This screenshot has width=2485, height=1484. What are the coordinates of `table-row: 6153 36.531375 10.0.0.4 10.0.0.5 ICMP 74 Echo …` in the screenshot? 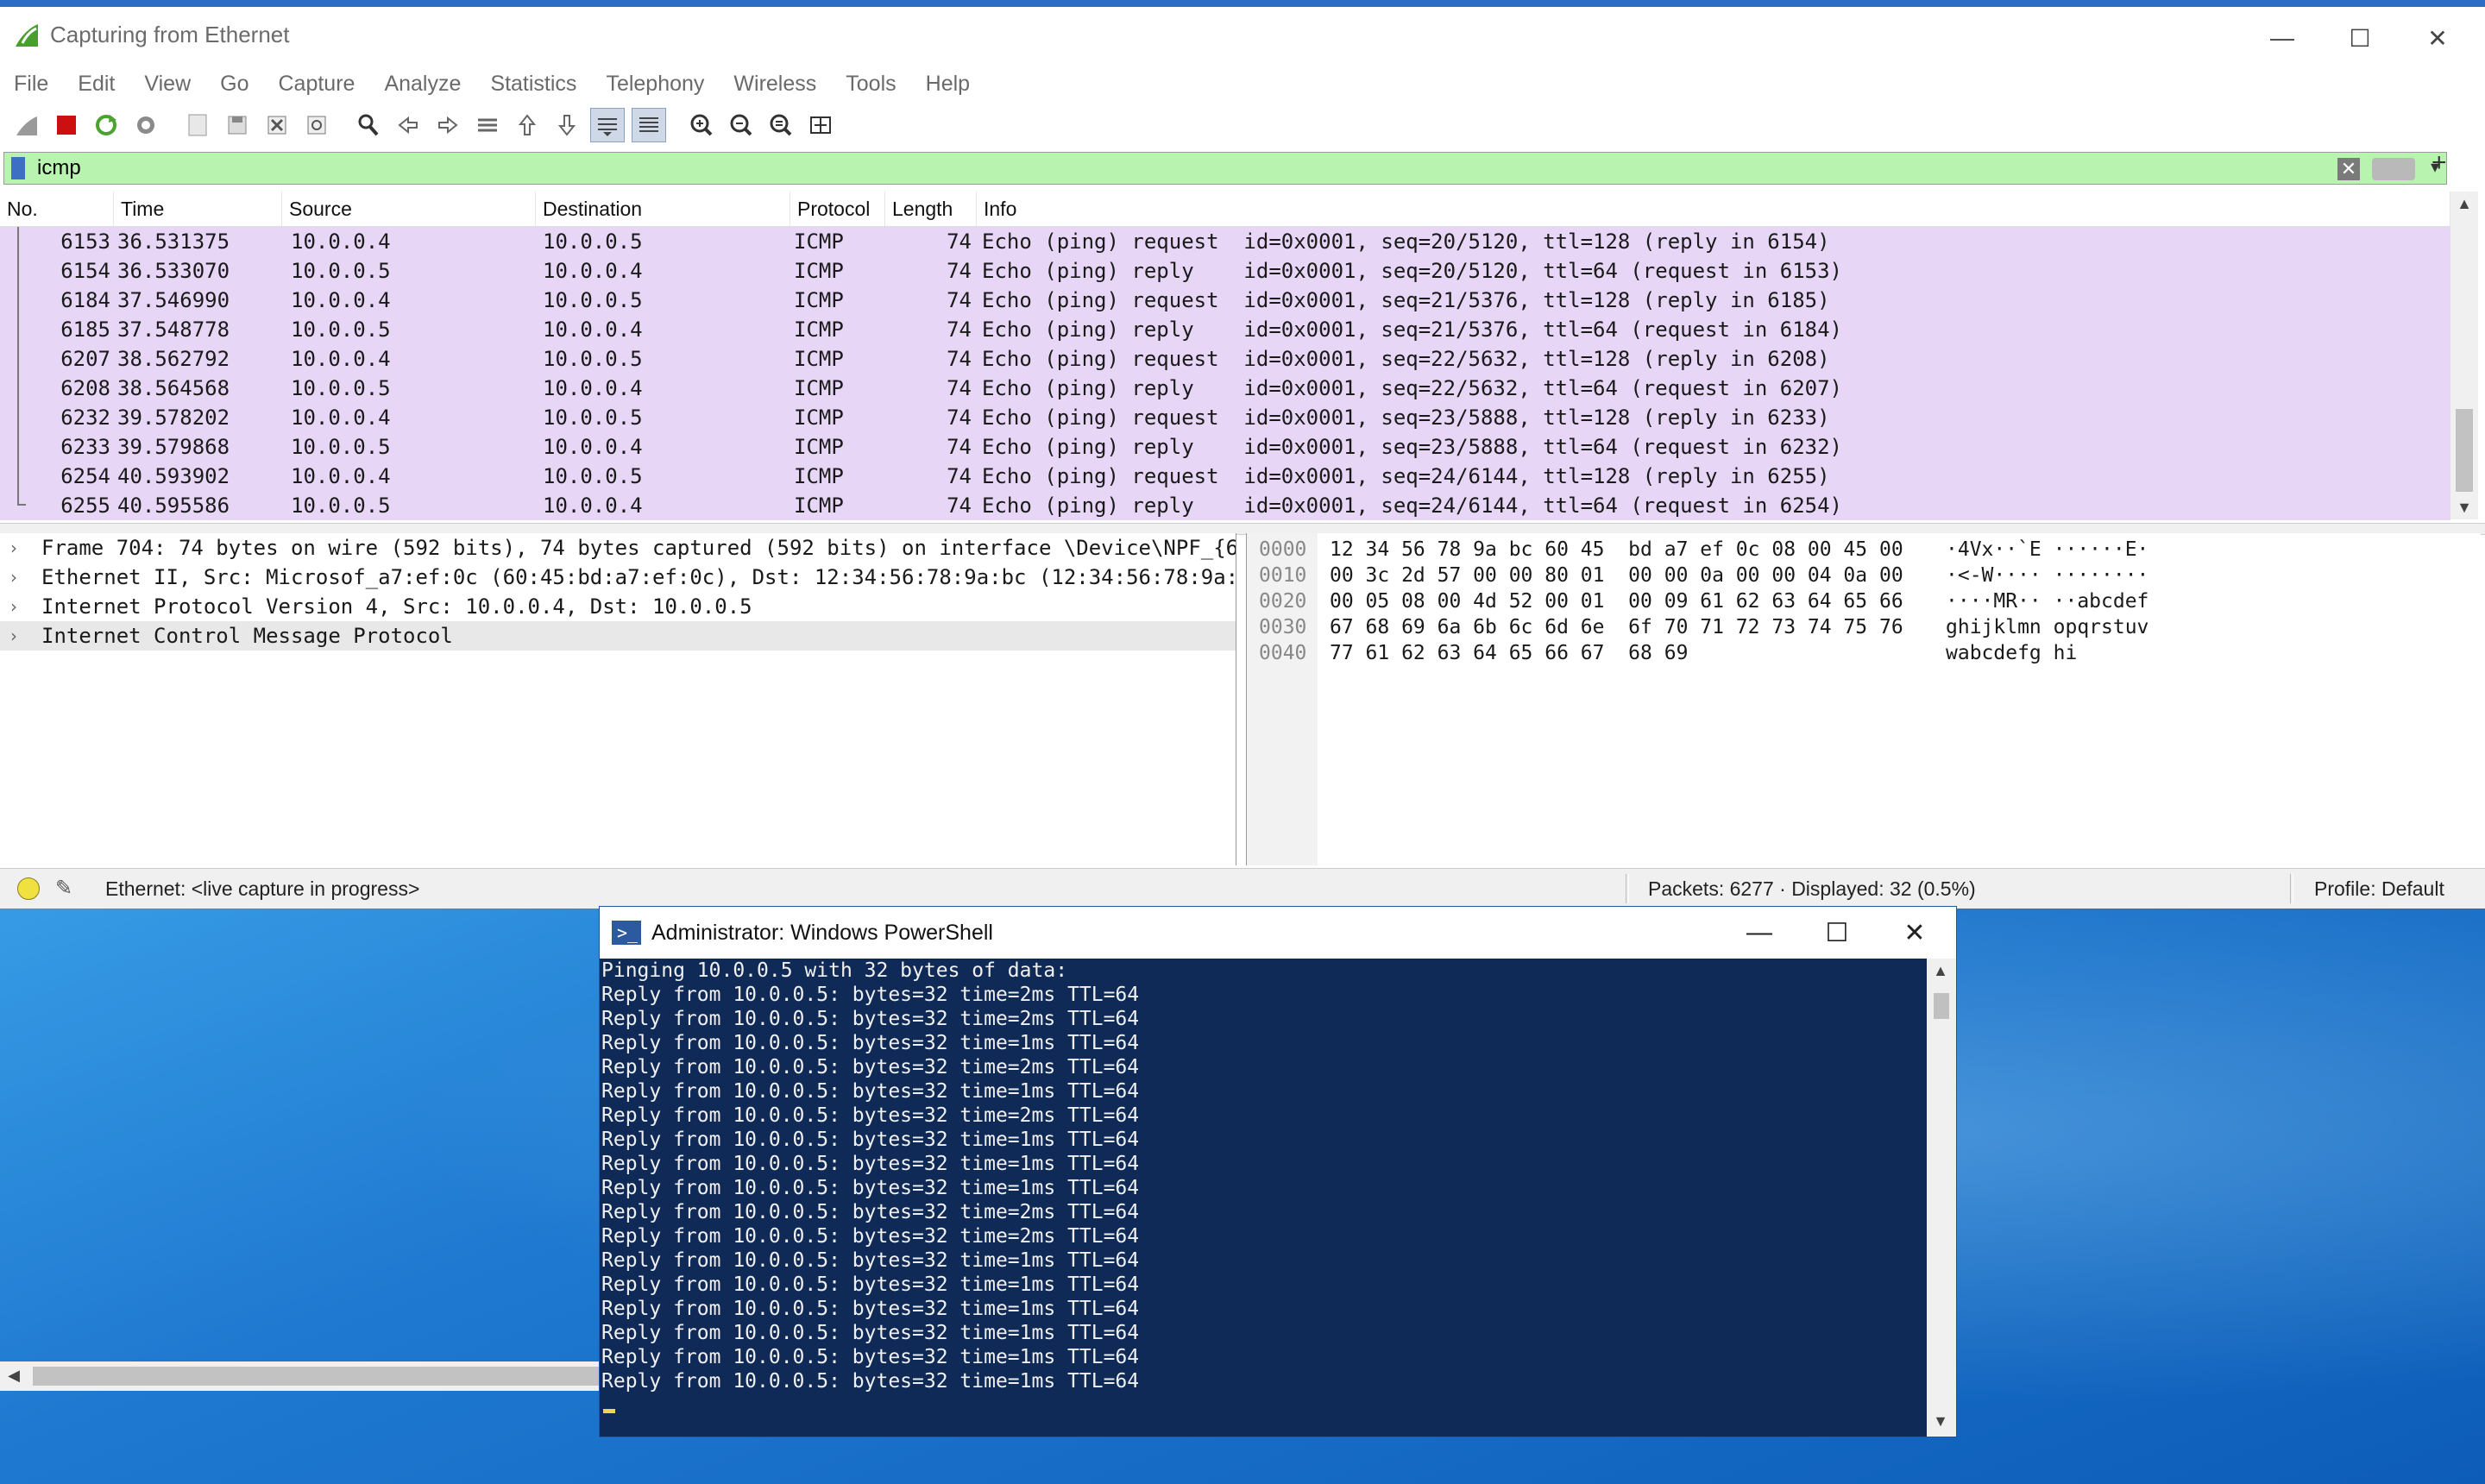 It's located at (1225, 242).